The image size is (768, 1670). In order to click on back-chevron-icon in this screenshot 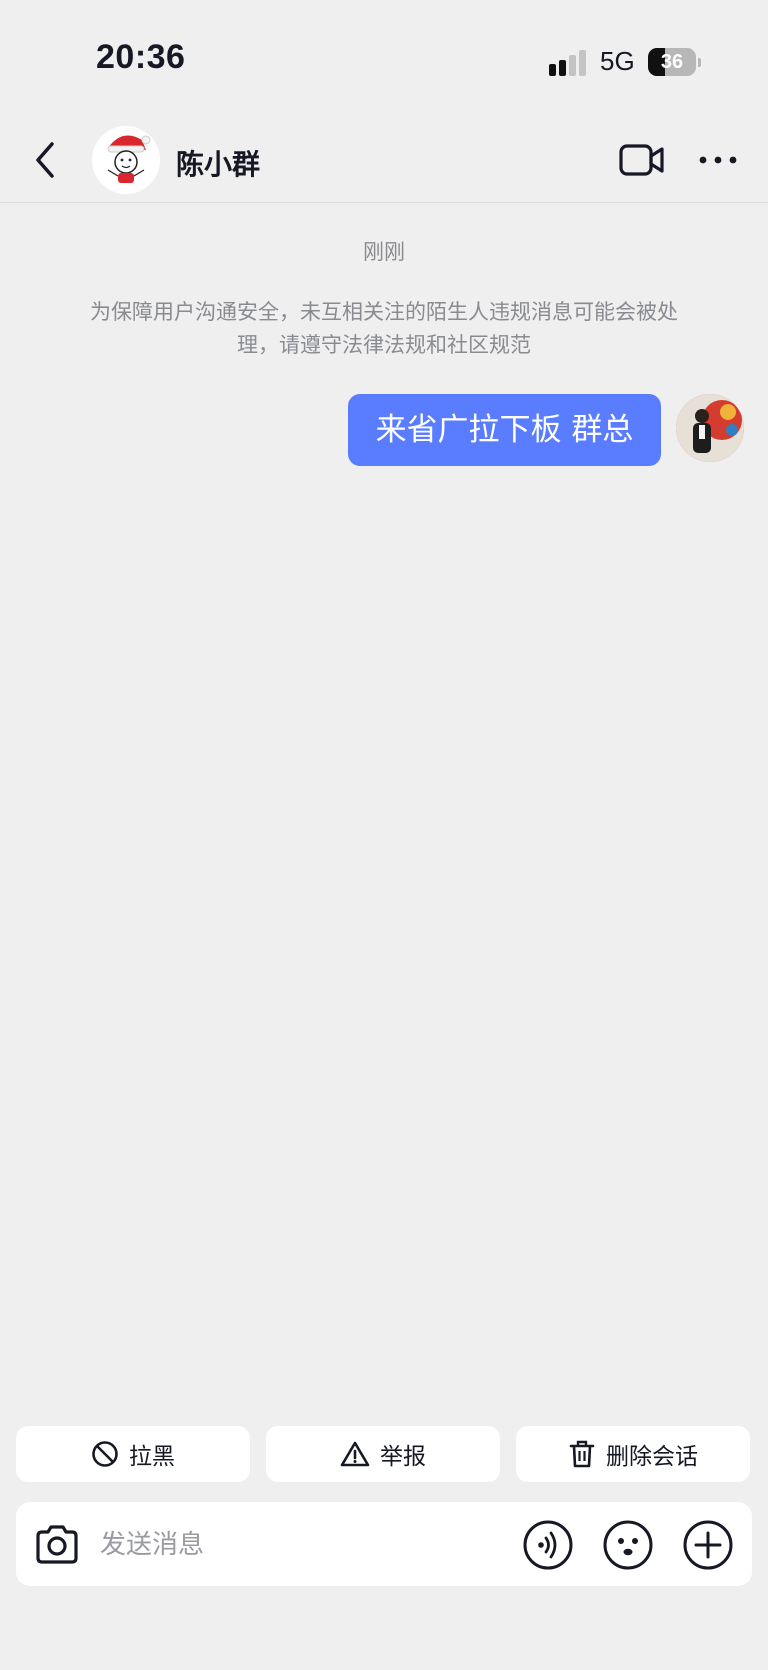, I will do `click(46, 160)`.